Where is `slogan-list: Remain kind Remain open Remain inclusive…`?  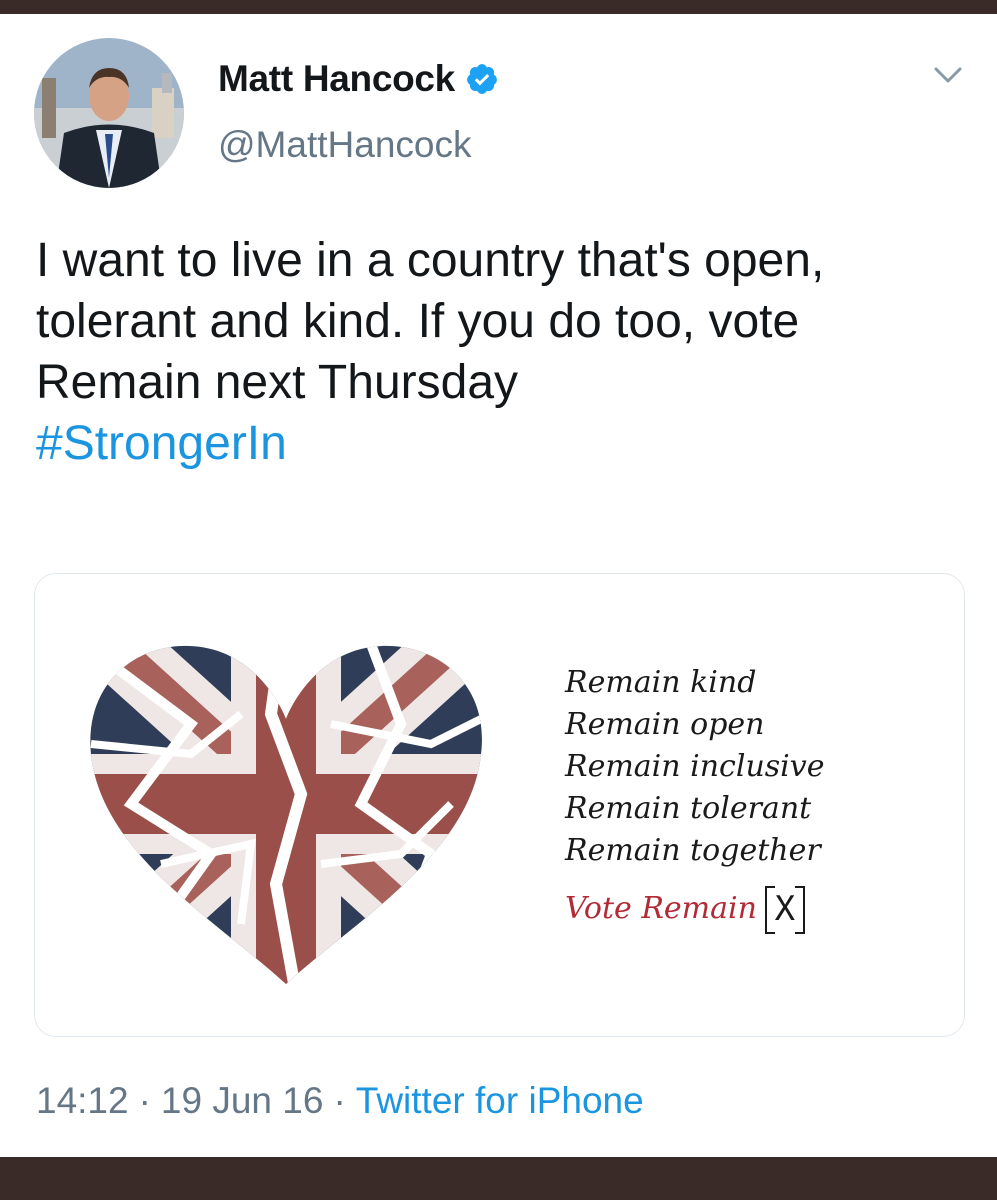 slogan-list: Remain kind Remain open Remain inclusive… is located at coordinates (695, 798).